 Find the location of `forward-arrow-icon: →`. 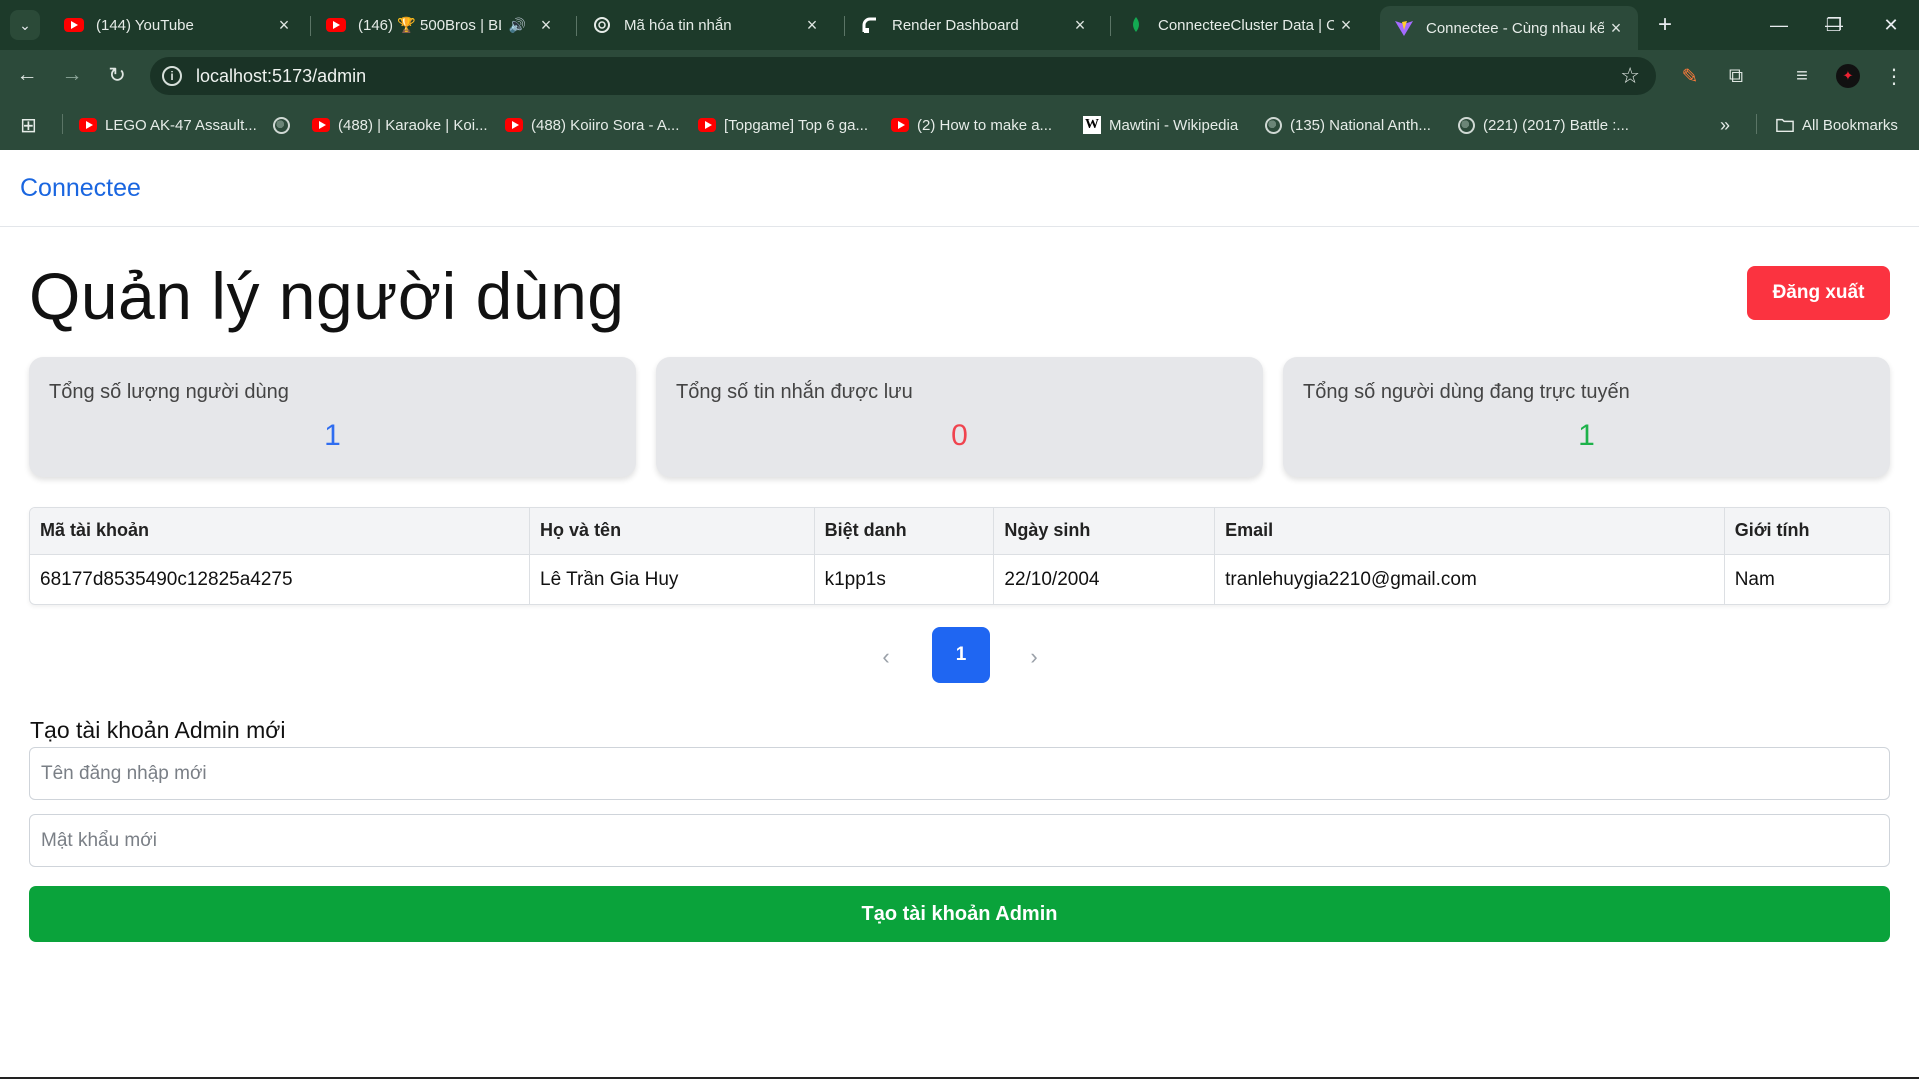

forward-arrow-icon: → is located at coordinates (72, 75).